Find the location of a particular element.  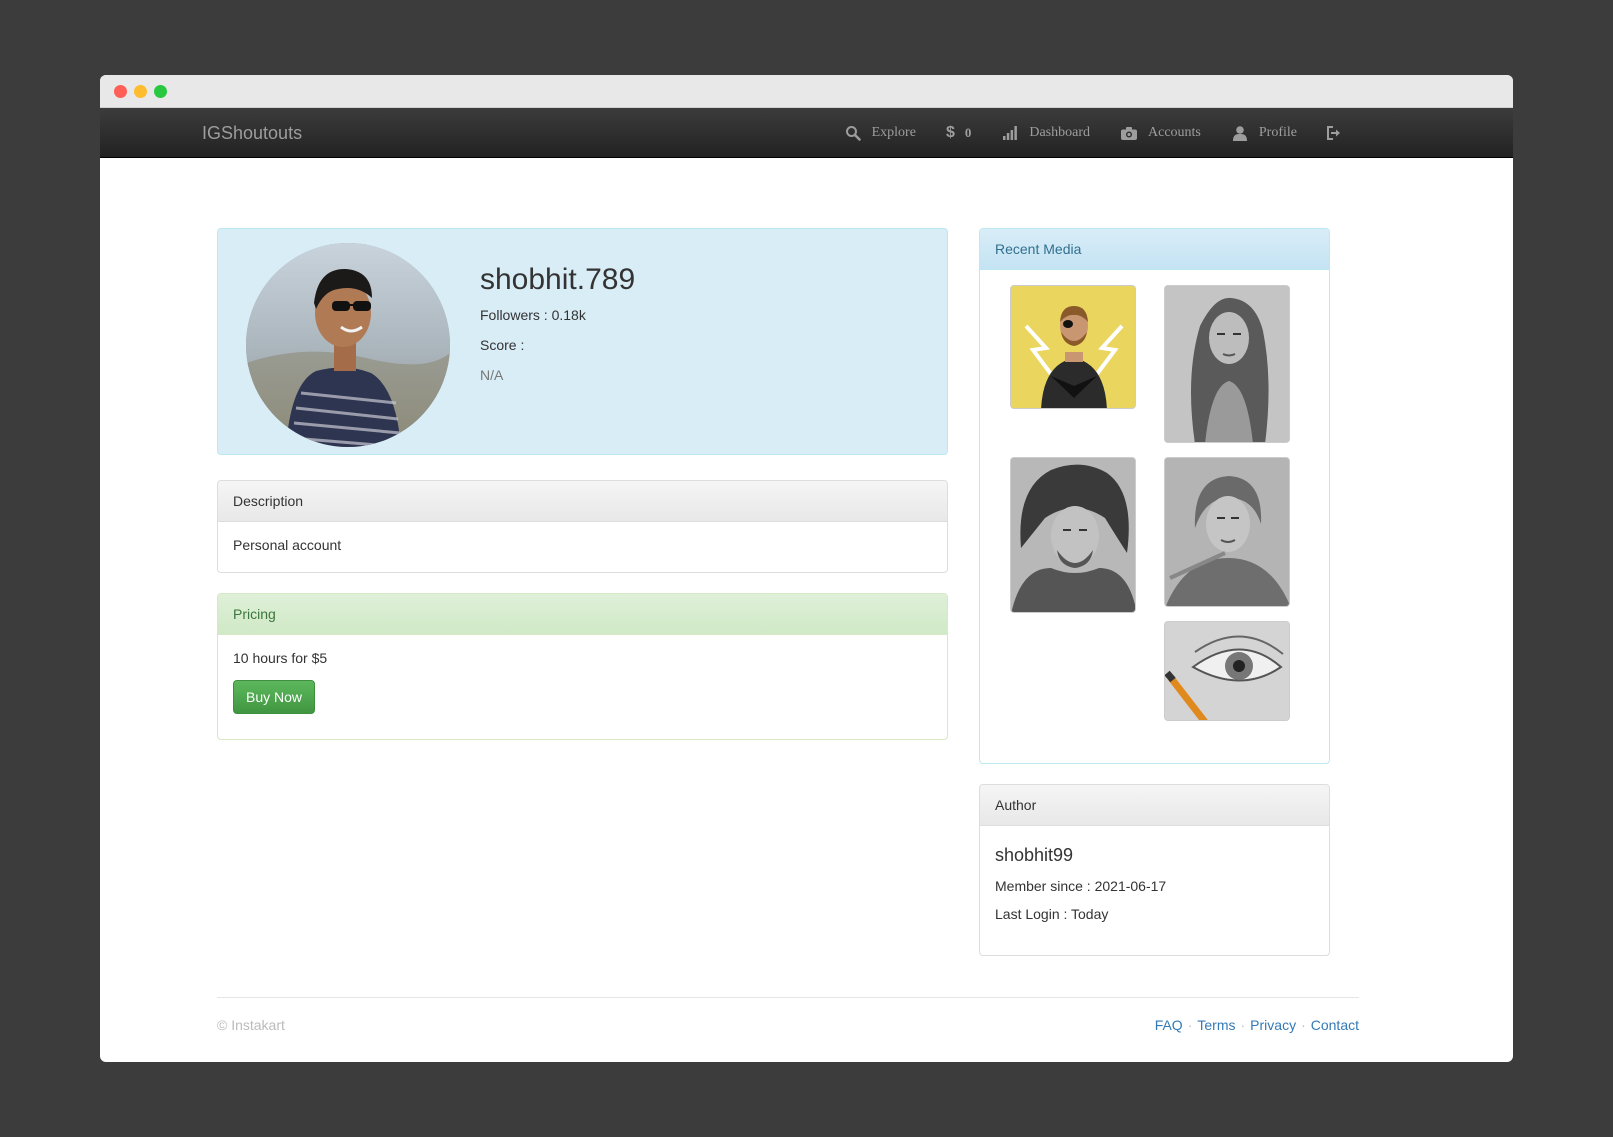

footer-link-privacy: Privacy is located at coordinates (1273, 1025).